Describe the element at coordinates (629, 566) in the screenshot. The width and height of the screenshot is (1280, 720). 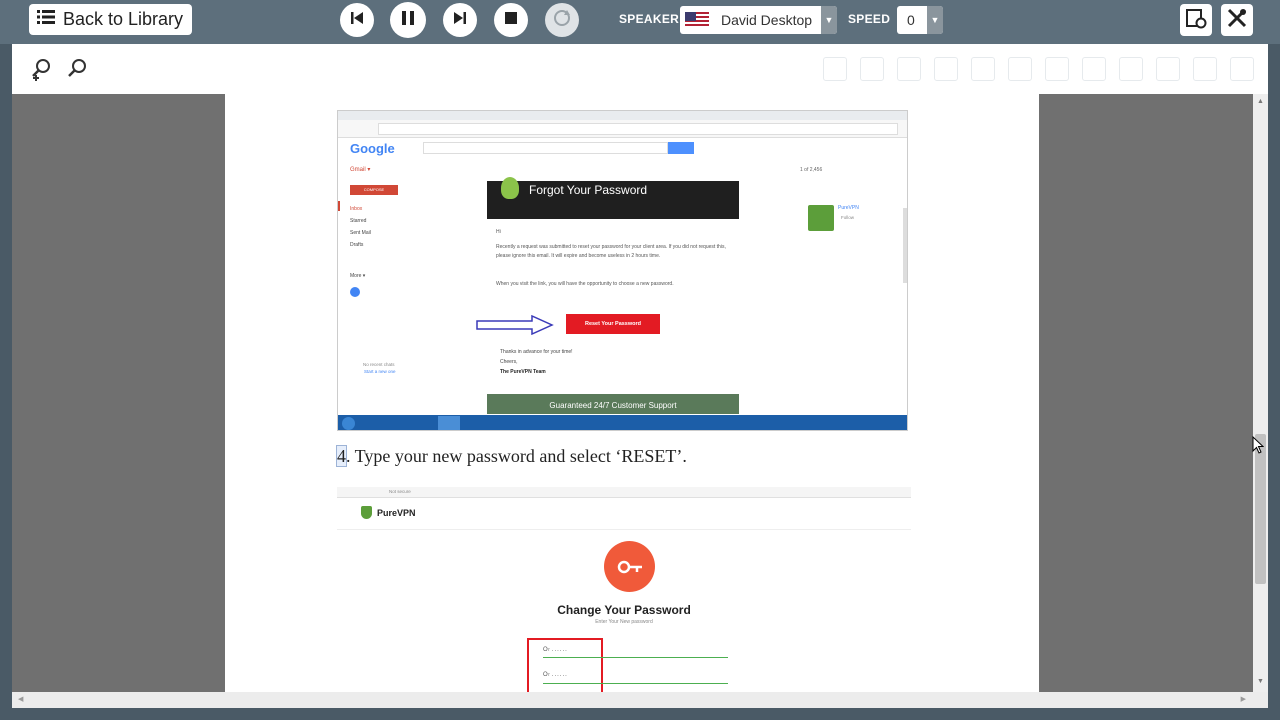
I see `key-icon` at that location.